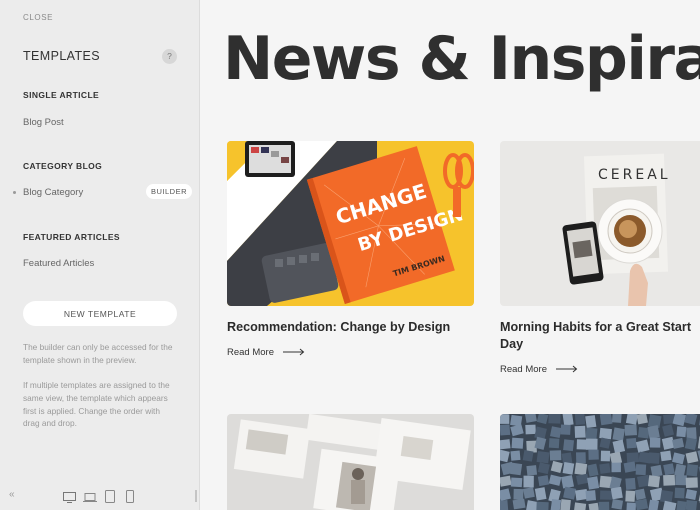 The image size is (700, 510). What do you see at coordinates (53, 192) in the screenshot?
I see `template-item-blog-category: Blog Category` at bounding box center [53, 192].